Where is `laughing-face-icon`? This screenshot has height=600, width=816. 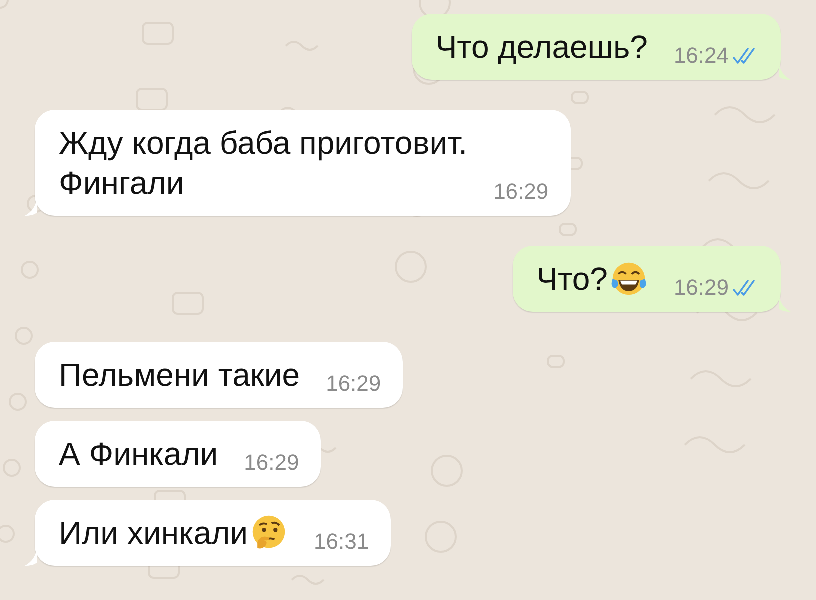
laughing-face-icon is located at coordinates (629, 279).